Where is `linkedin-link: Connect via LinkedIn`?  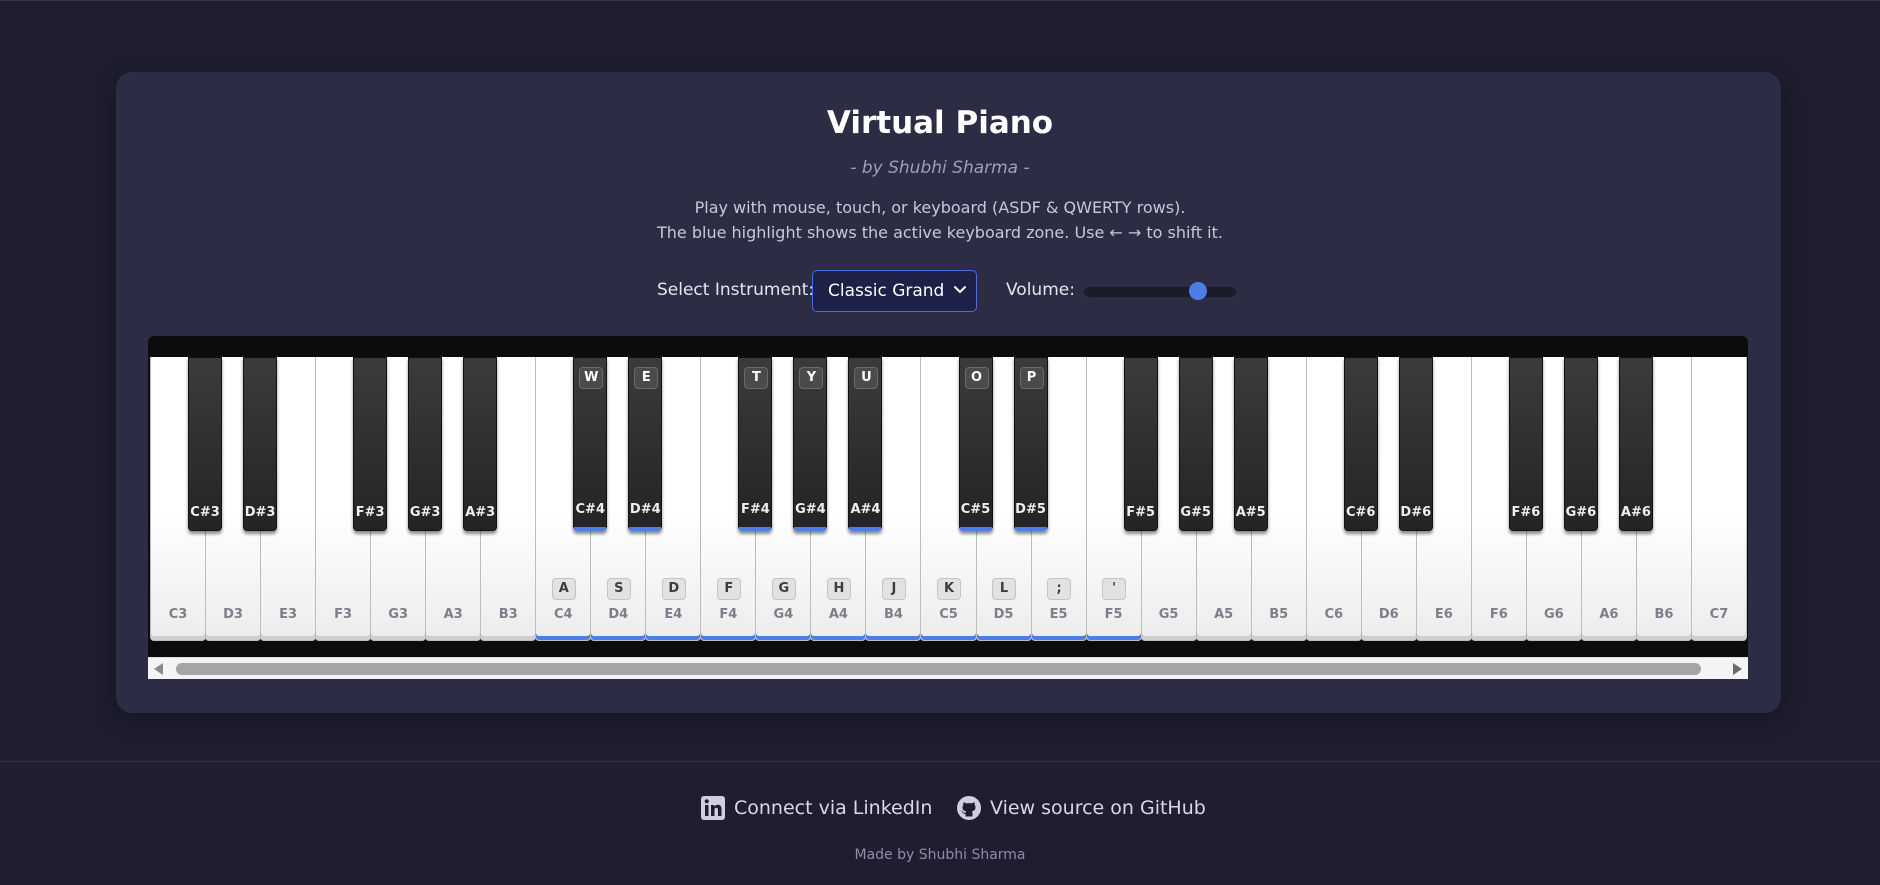
linkedin-link: Connect via LinkedIn is located at coordinates (816, 808).